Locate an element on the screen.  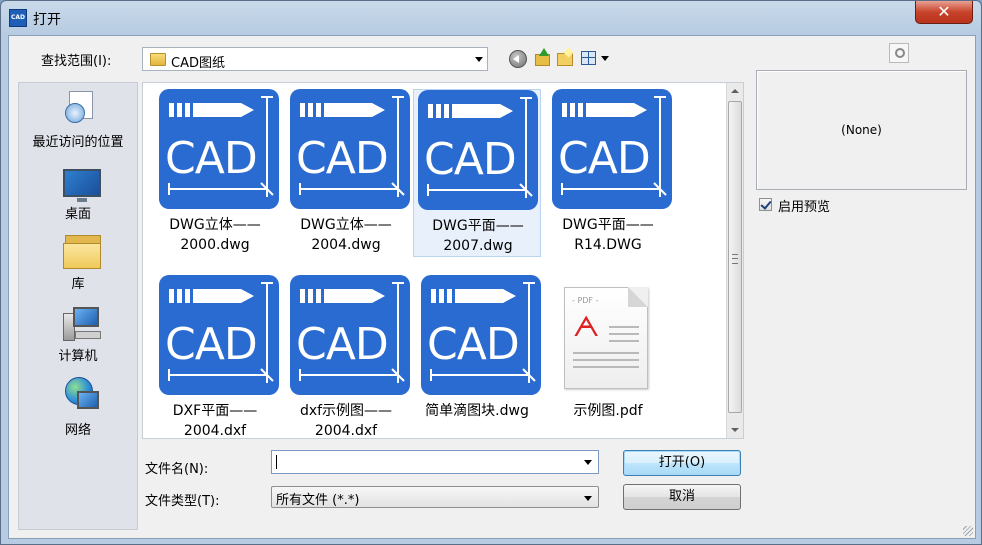
preview-pane: (None) is located at coordinates (861, 130).